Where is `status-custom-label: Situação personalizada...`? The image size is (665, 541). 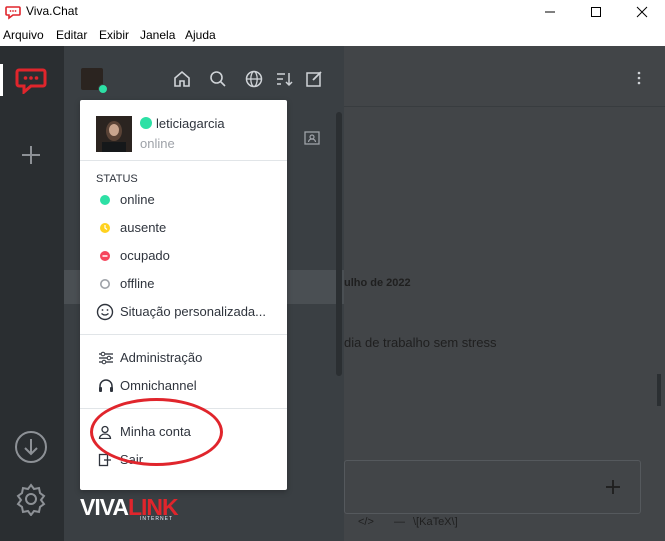
status-custom-label: Situação personalizada... is located at coordinates (193, 311).